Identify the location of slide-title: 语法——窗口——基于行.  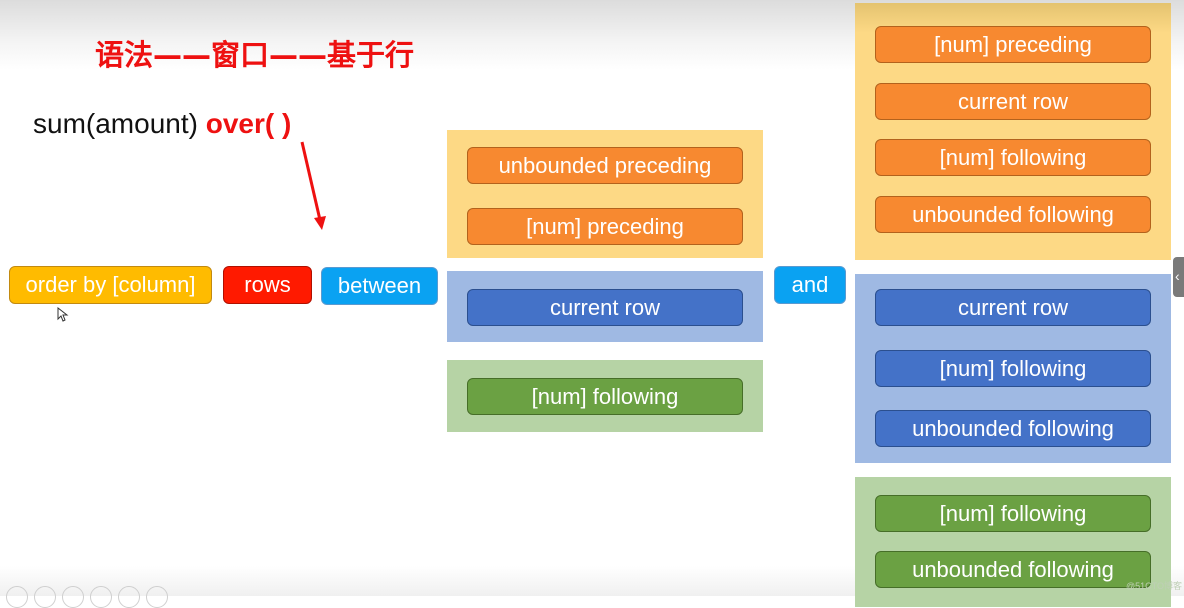
(255, 55).